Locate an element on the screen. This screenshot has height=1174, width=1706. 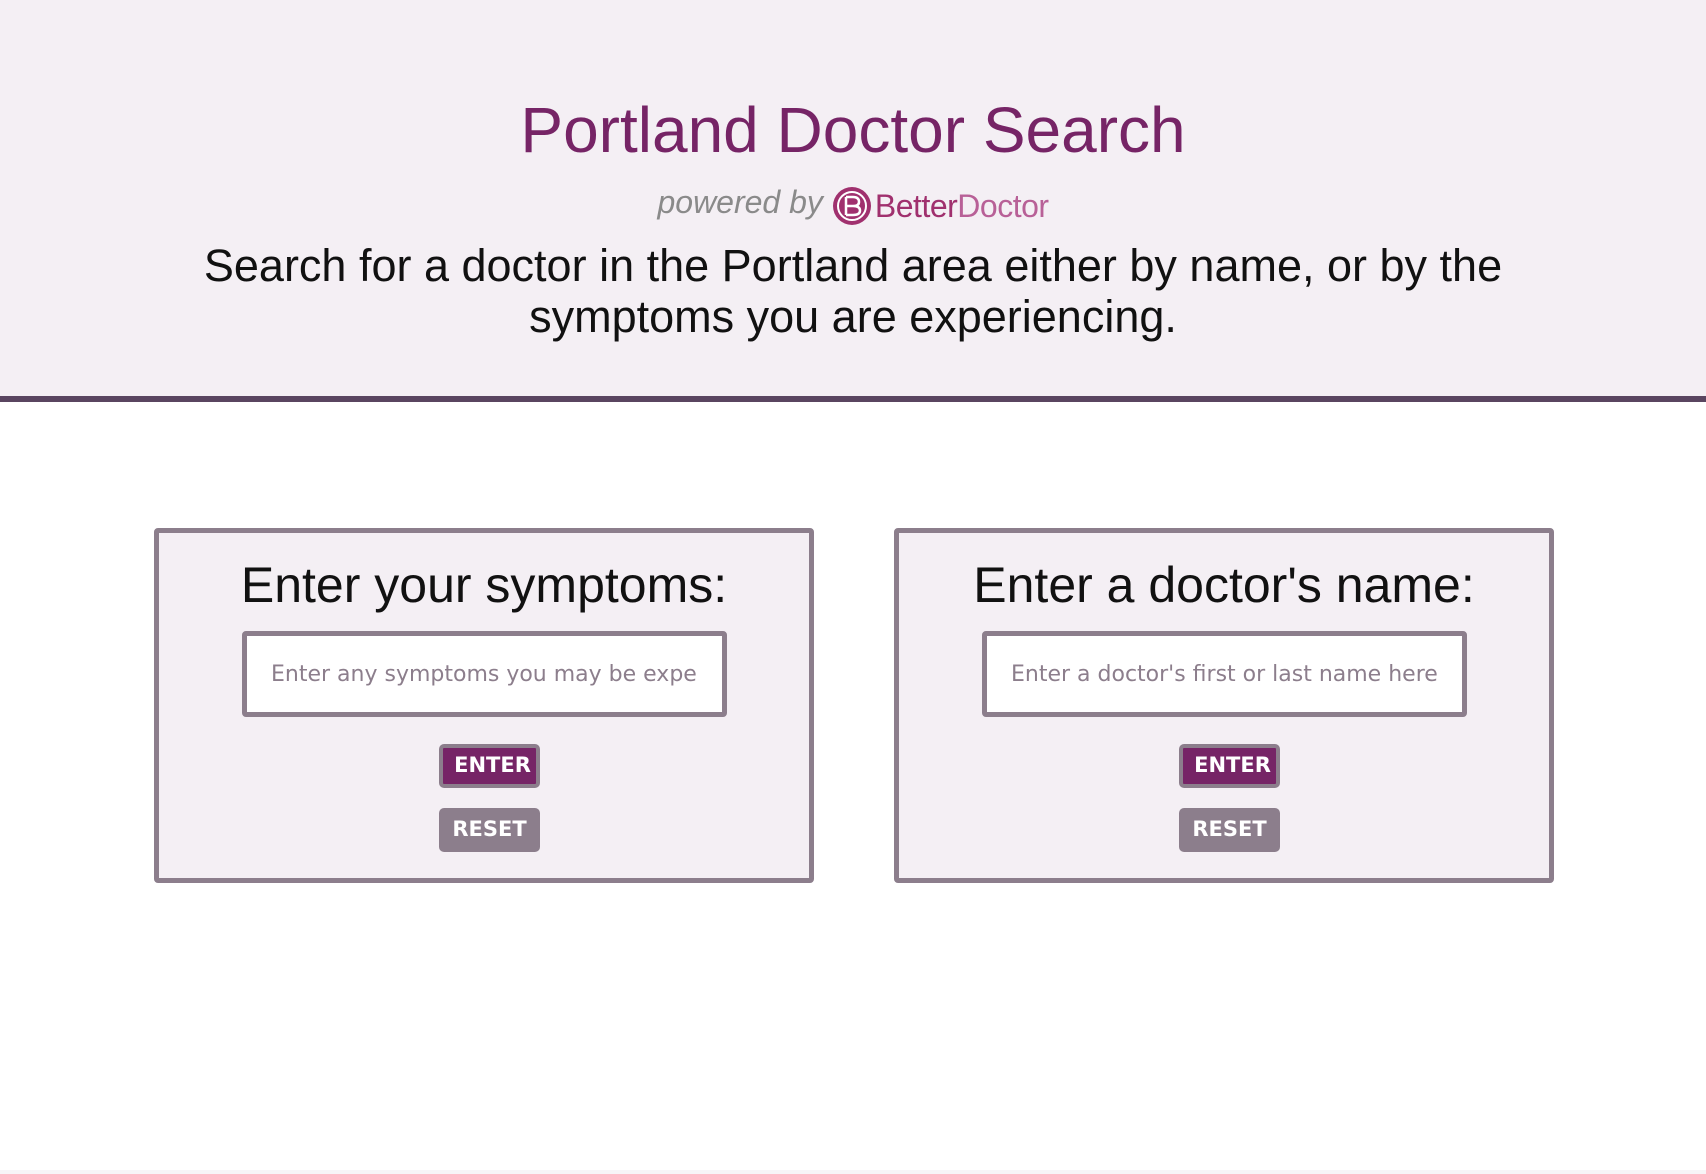
doctor-name-enter-button: ENTER is located at coordinates (1229, 766).